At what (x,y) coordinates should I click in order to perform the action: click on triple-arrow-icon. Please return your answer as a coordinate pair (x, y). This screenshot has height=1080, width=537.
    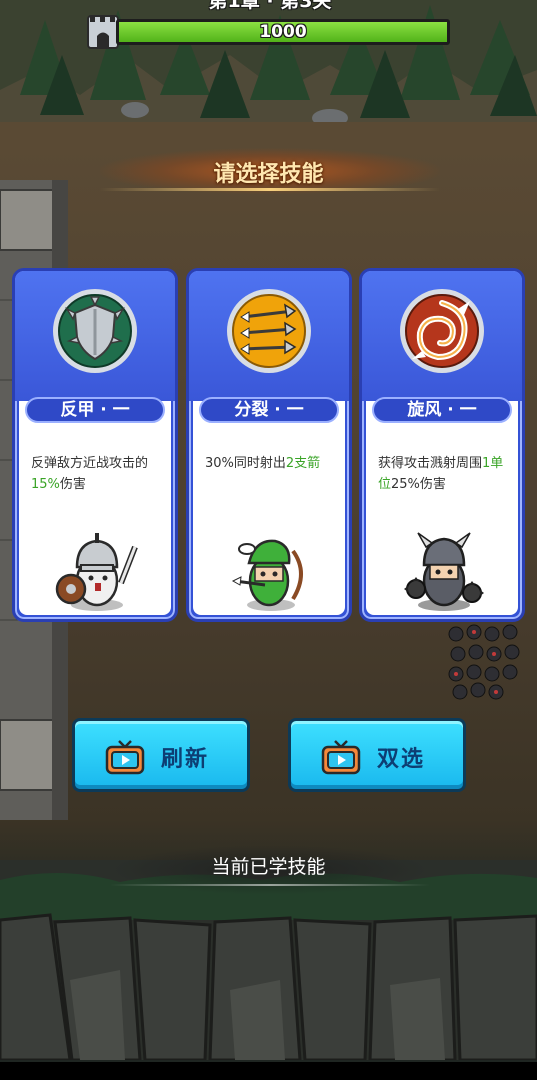
    Looking at the image, I should click on (269, 331).